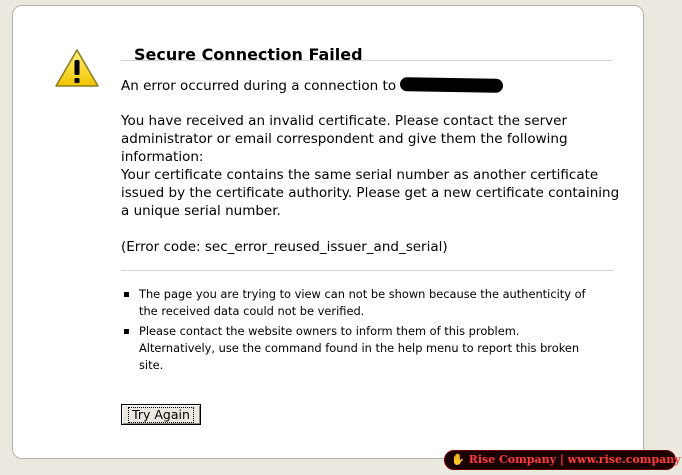 This screenshot has height=475, width=682. I want to click on page-title: Secure Connection Failed, so click(248, 54).